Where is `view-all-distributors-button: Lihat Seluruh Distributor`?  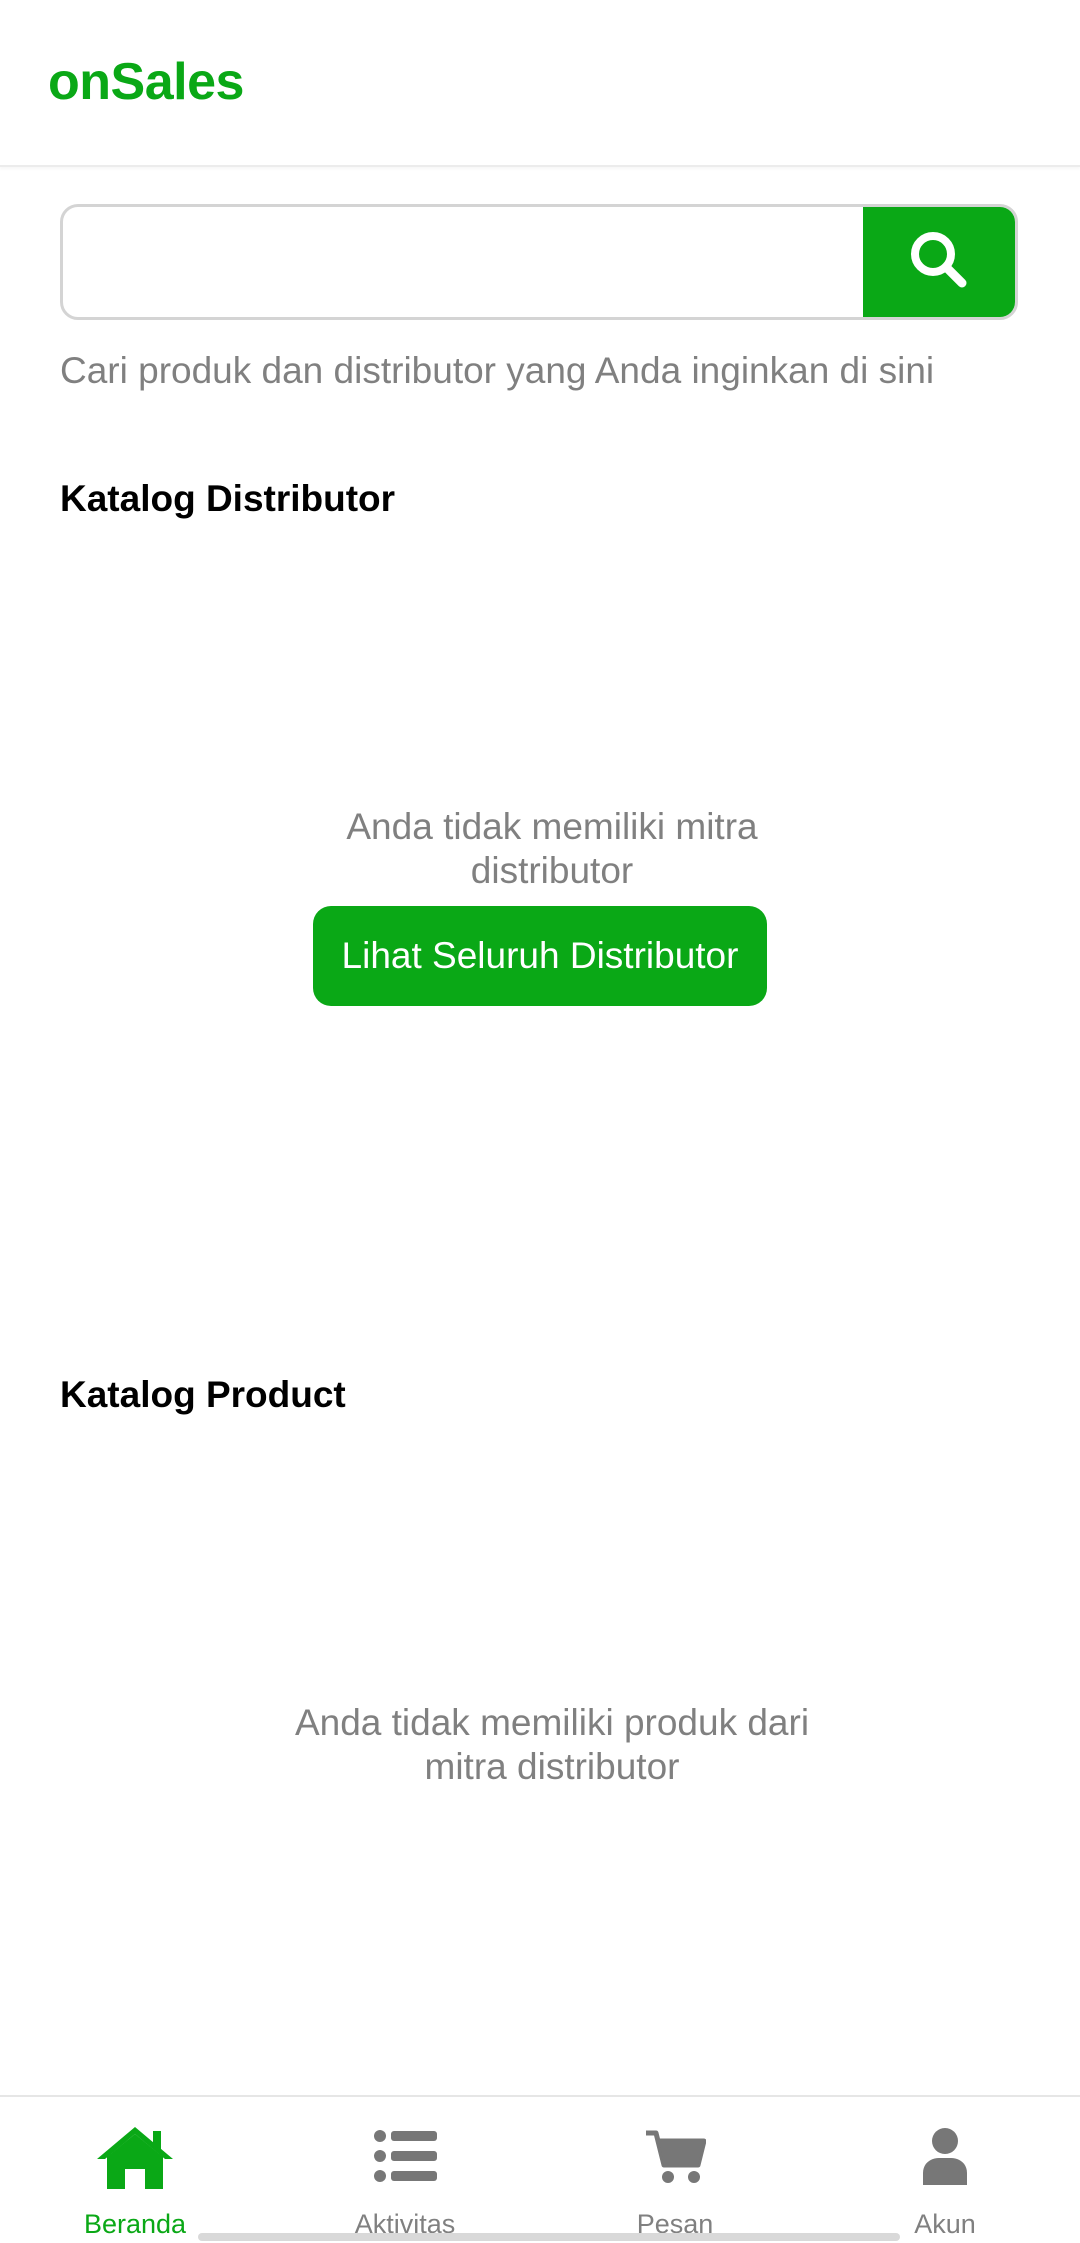 view-all-distributors-button: Lihat Seluruh Distributor is located at coordinates (540, 956).